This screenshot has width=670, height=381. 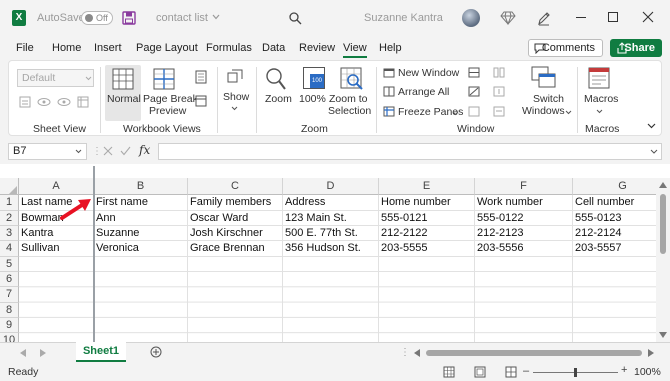 I want to click on scroll-up-icon, so click(x=663, y=185).